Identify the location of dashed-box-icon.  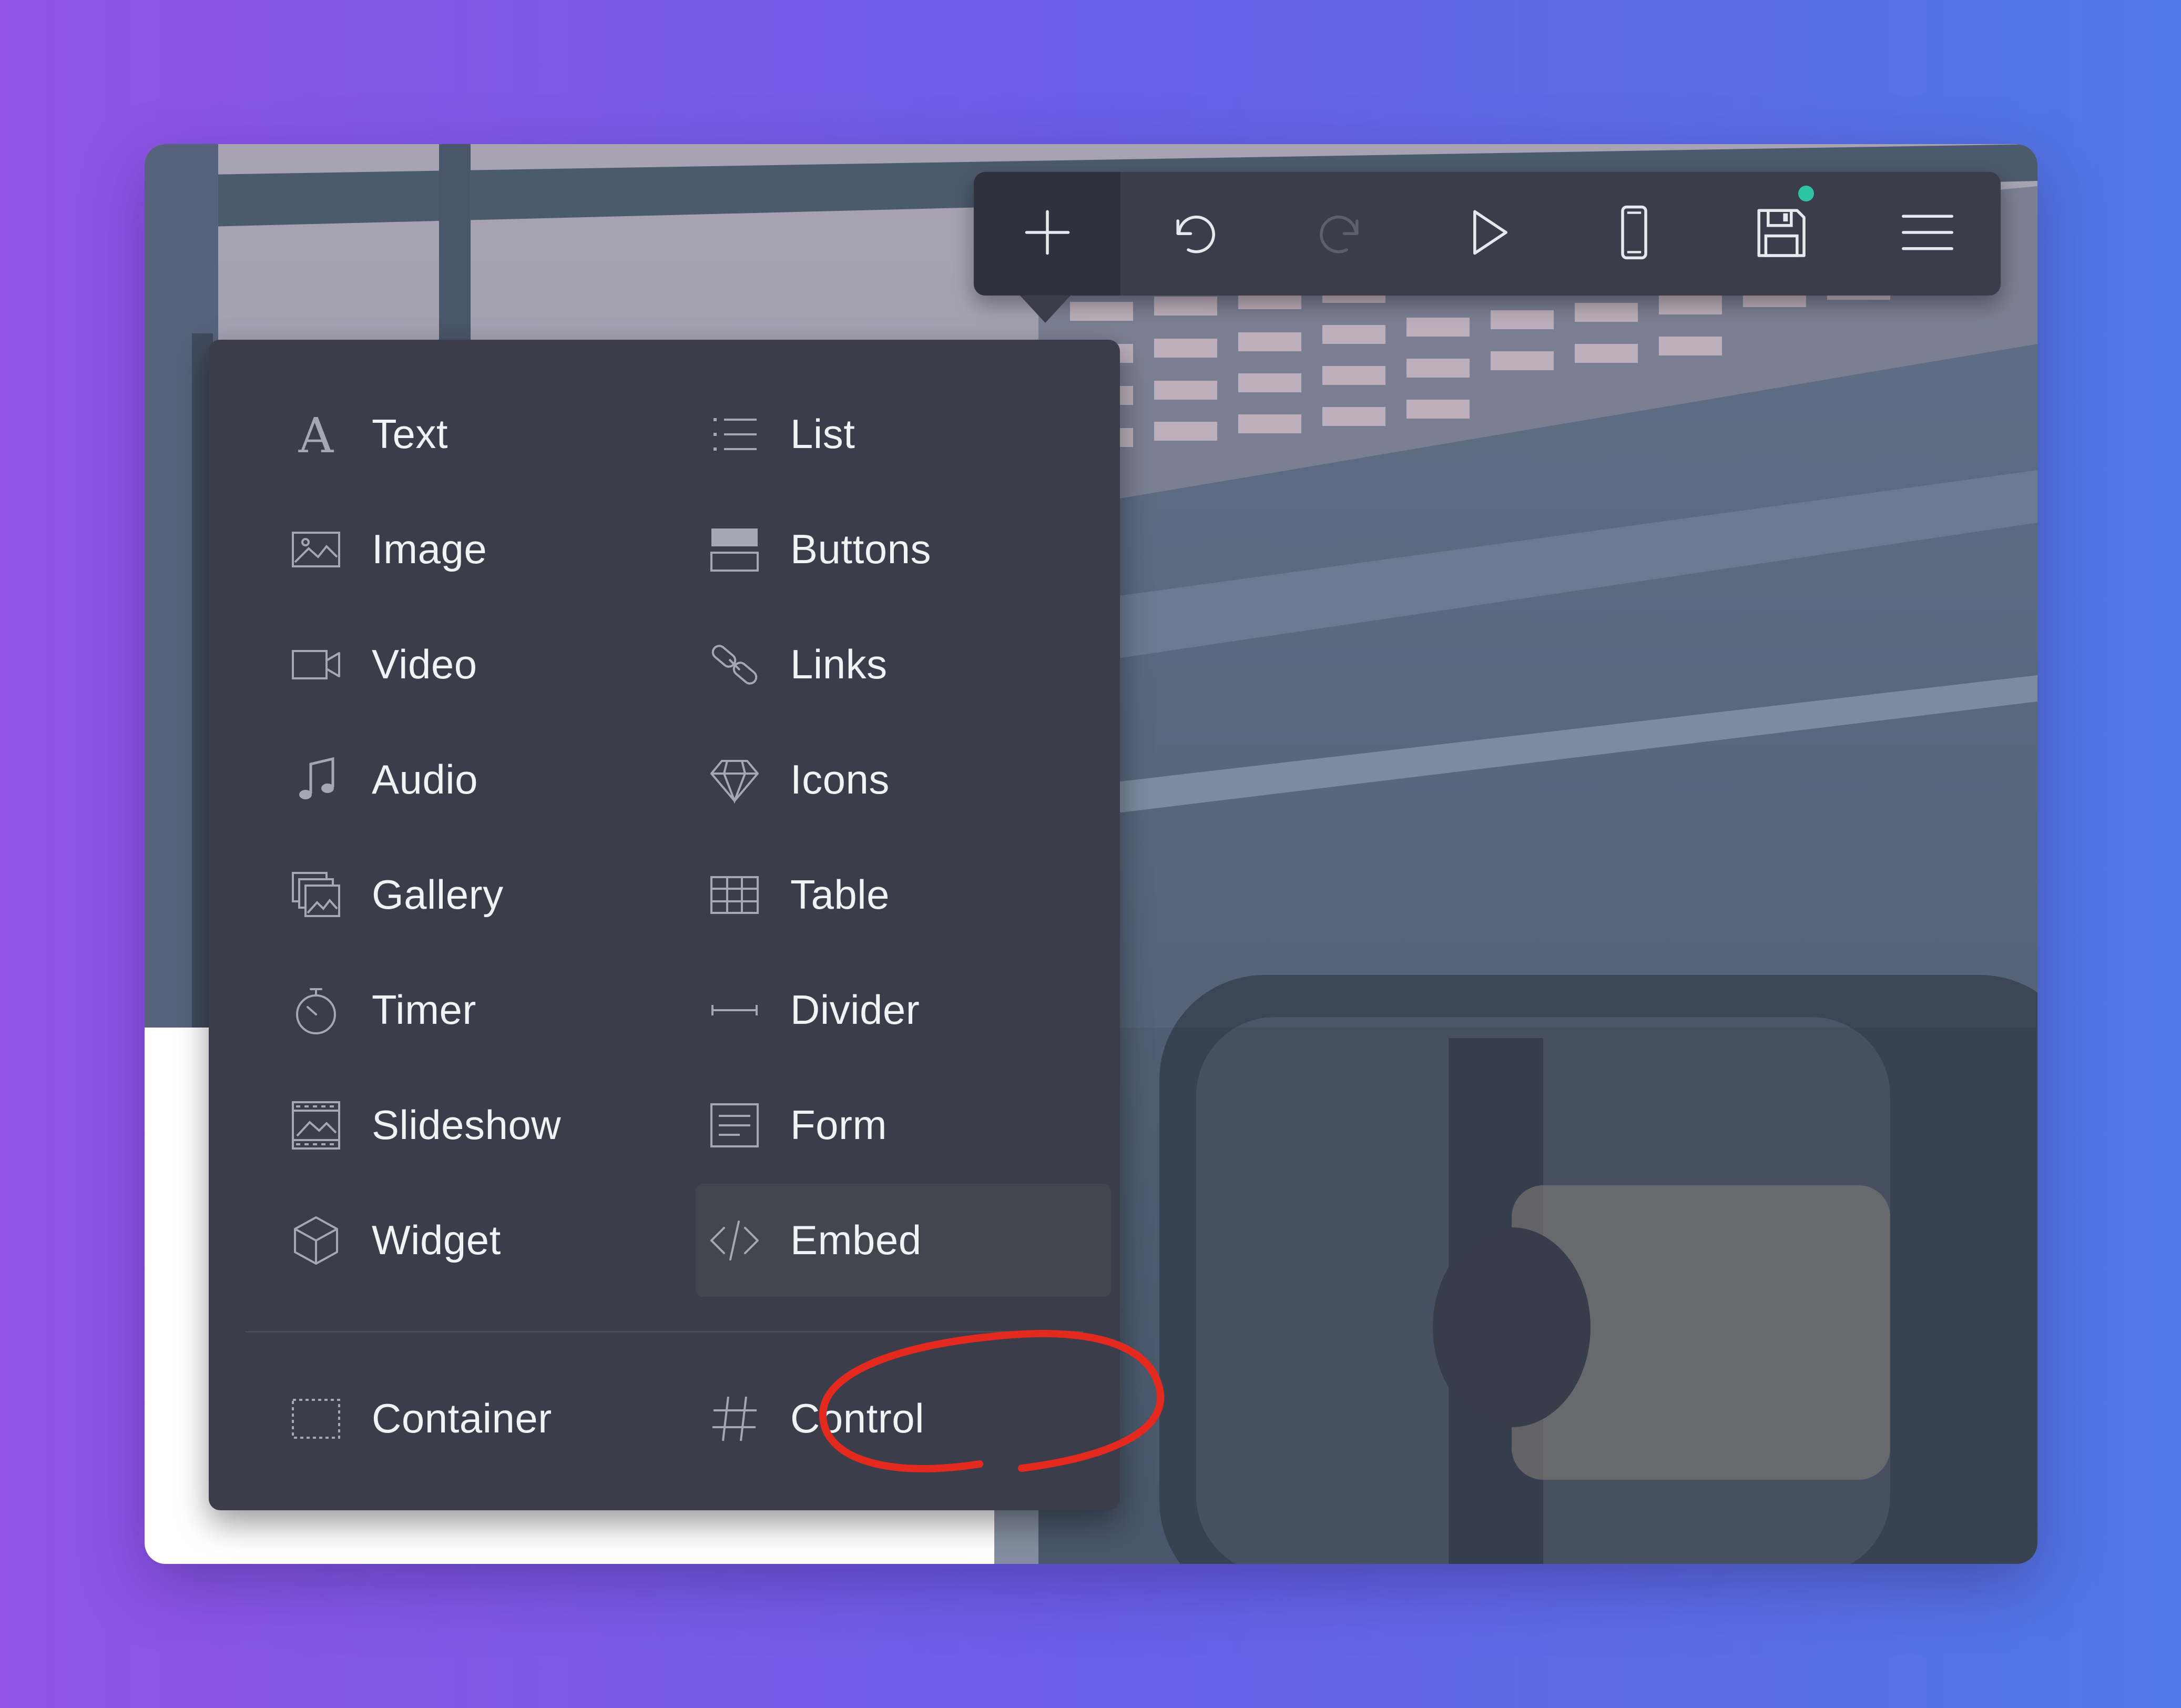
(316, 1418).